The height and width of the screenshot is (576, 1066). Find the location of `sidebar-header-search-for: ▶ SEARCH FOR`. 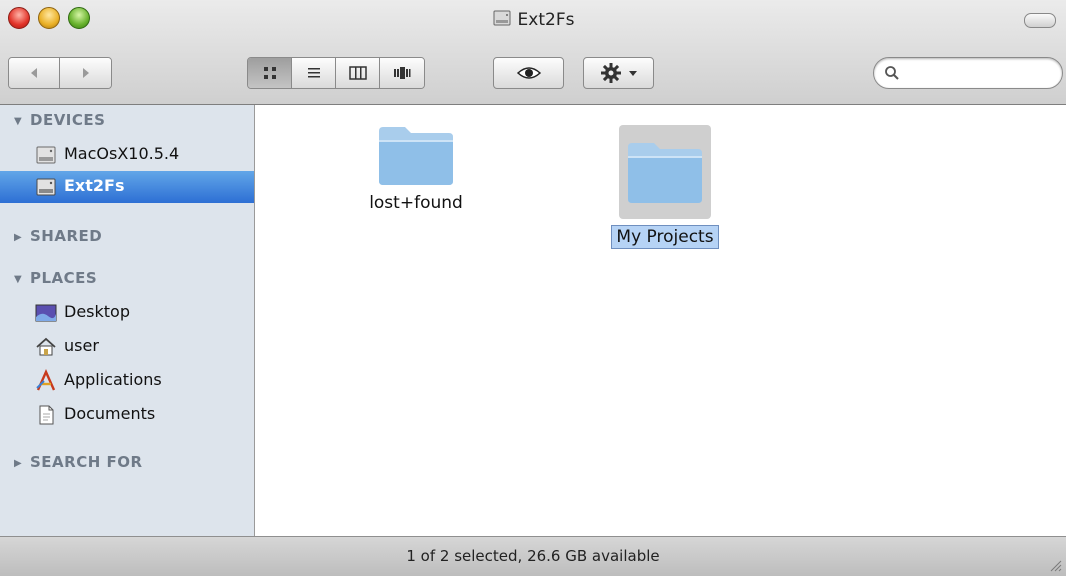

sidebar-header-search-for: ▶ SEARCH FOR is located at coordinates (78, 462).